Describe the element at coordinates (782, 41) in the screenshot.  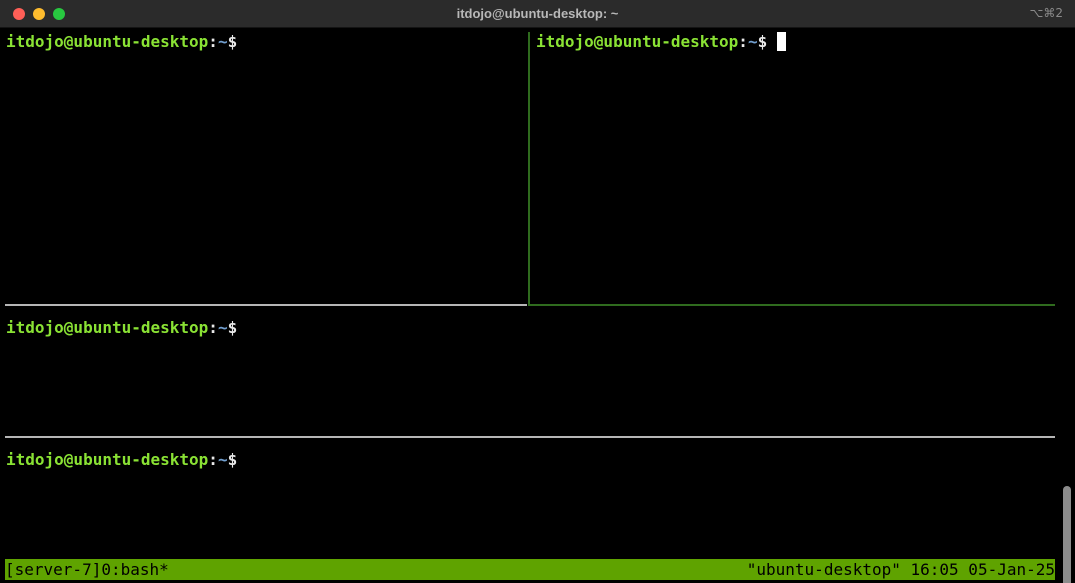
I see `text-cursor` at that location.